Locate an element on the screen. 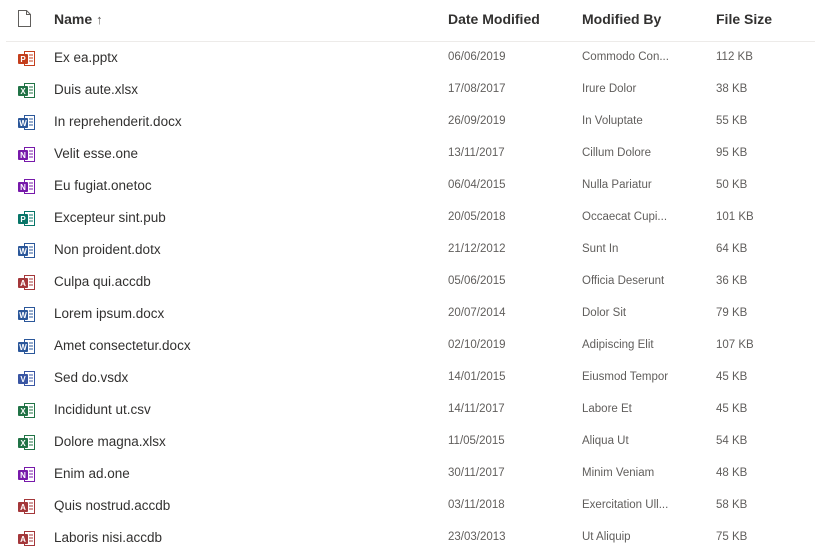 This screenshot has height=554, width=815. date-modified-column-header: Date Modified is located at coordinates (494, 19).